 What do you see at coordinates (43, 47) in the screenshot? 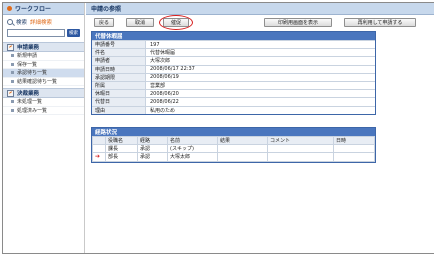
I see `sidebar-section-head: 申請業務` at bounding box center [43, 47].